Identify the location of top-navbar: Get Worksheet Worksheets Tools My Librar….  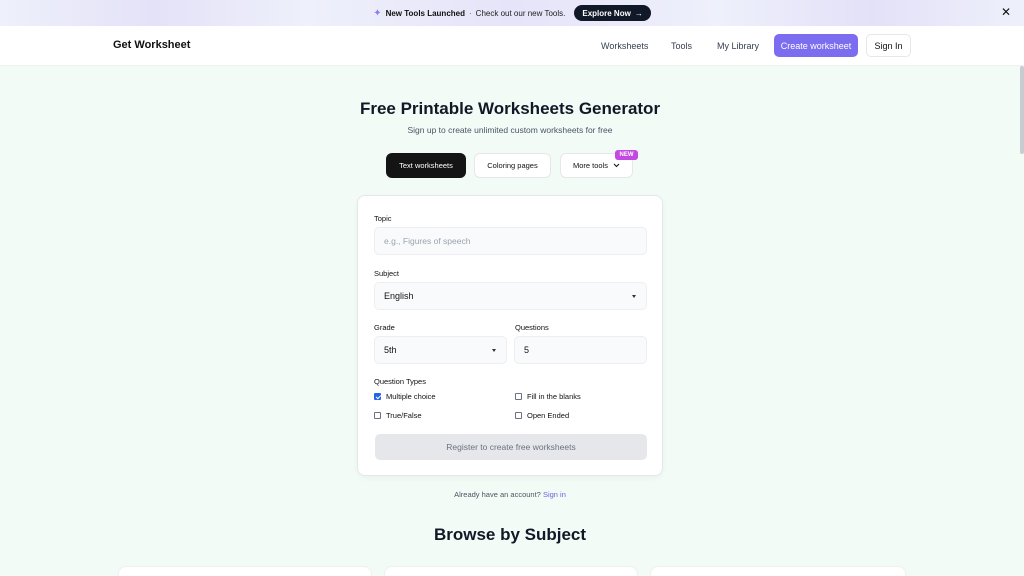
(512, 46).